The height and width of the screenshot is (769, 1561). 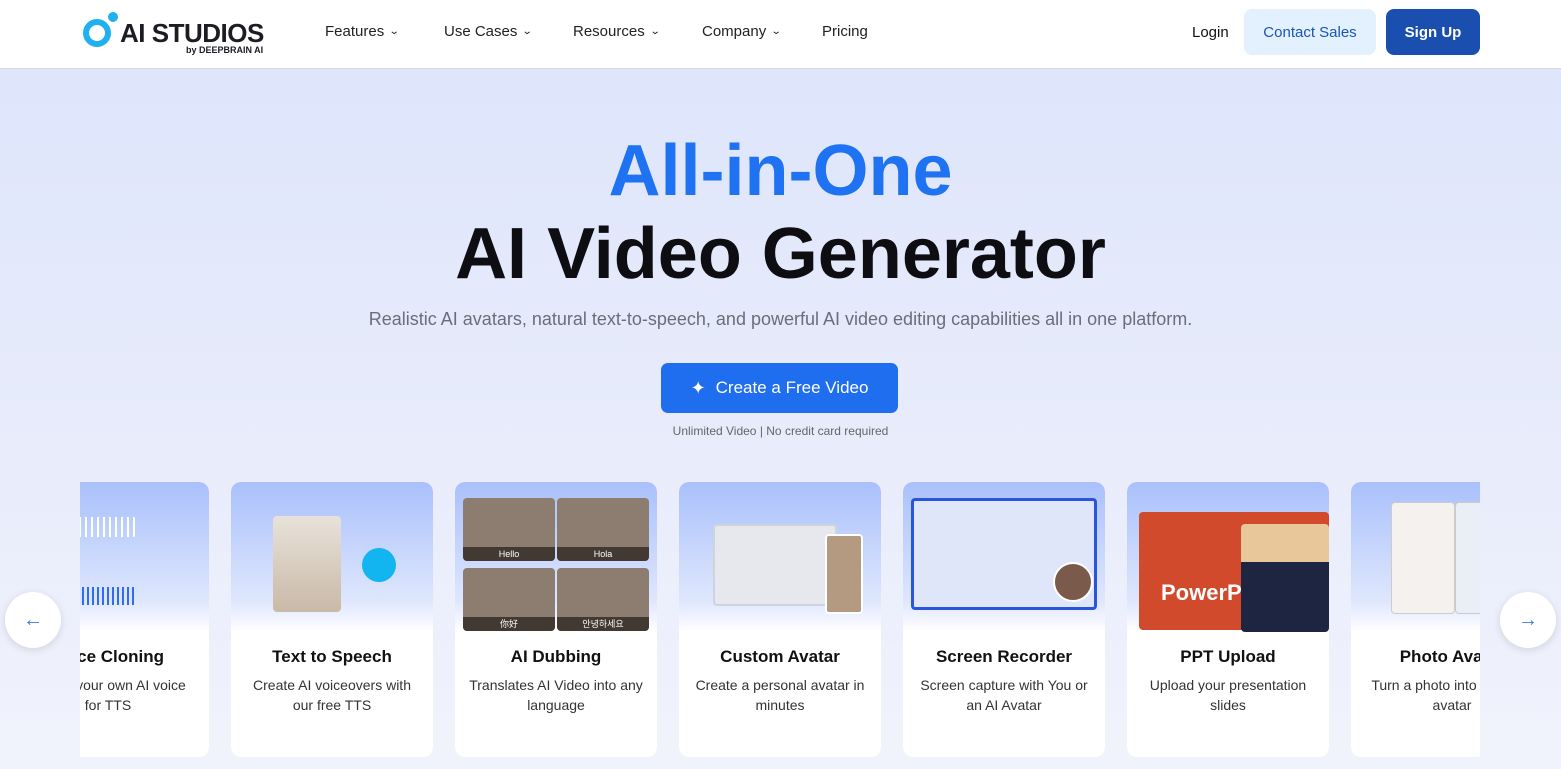 What do you see at coordinates (780, 695) in the screenshot?
I see `card-description: Create a personal avatar in minutes` at bounding box center [780, 695].